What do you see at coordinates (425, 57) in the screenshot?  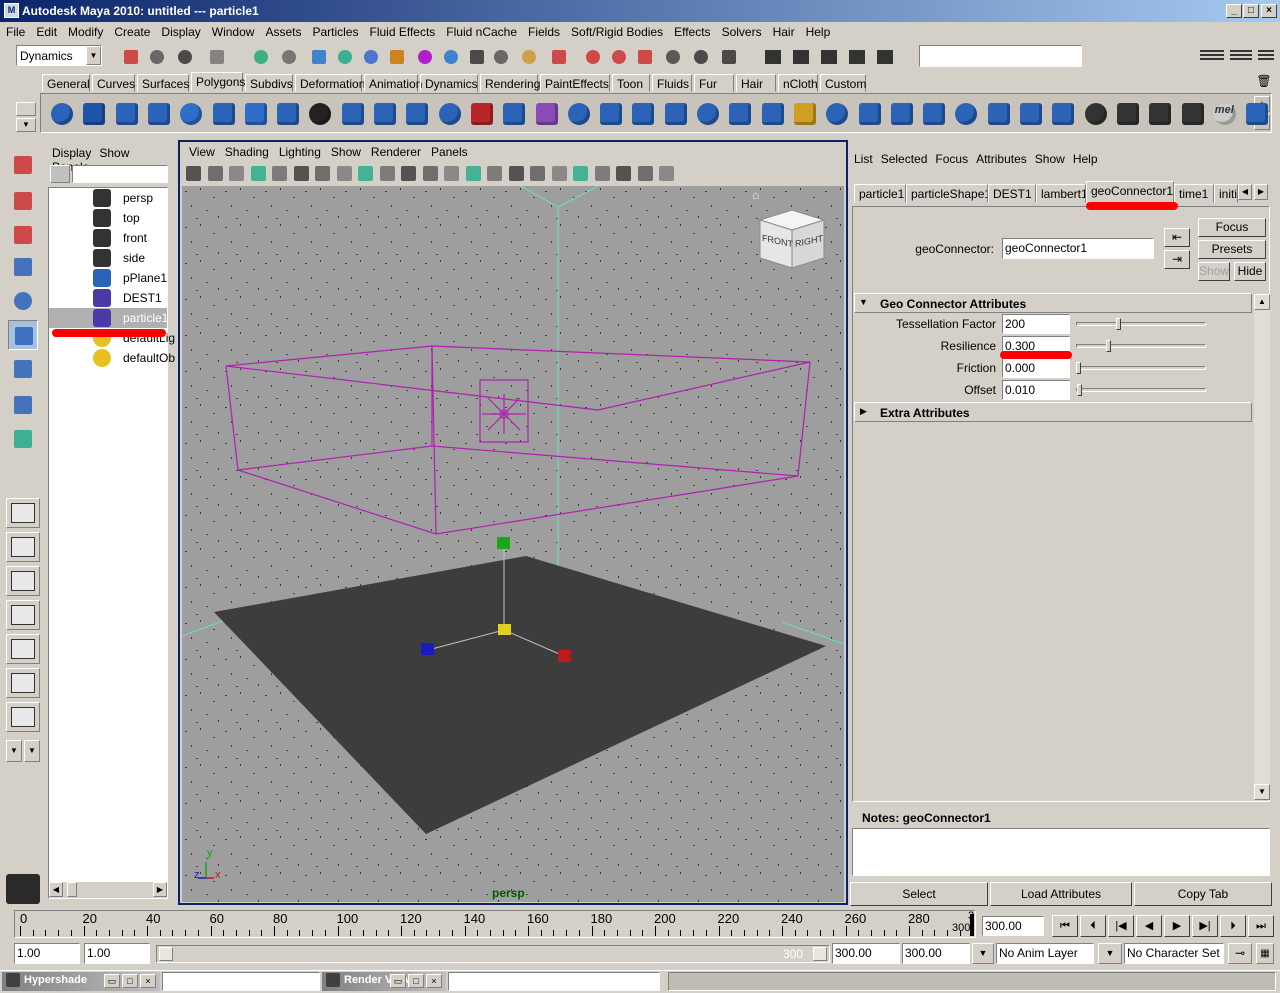 I see `make-live-icon` at bounding box center [425, 57].